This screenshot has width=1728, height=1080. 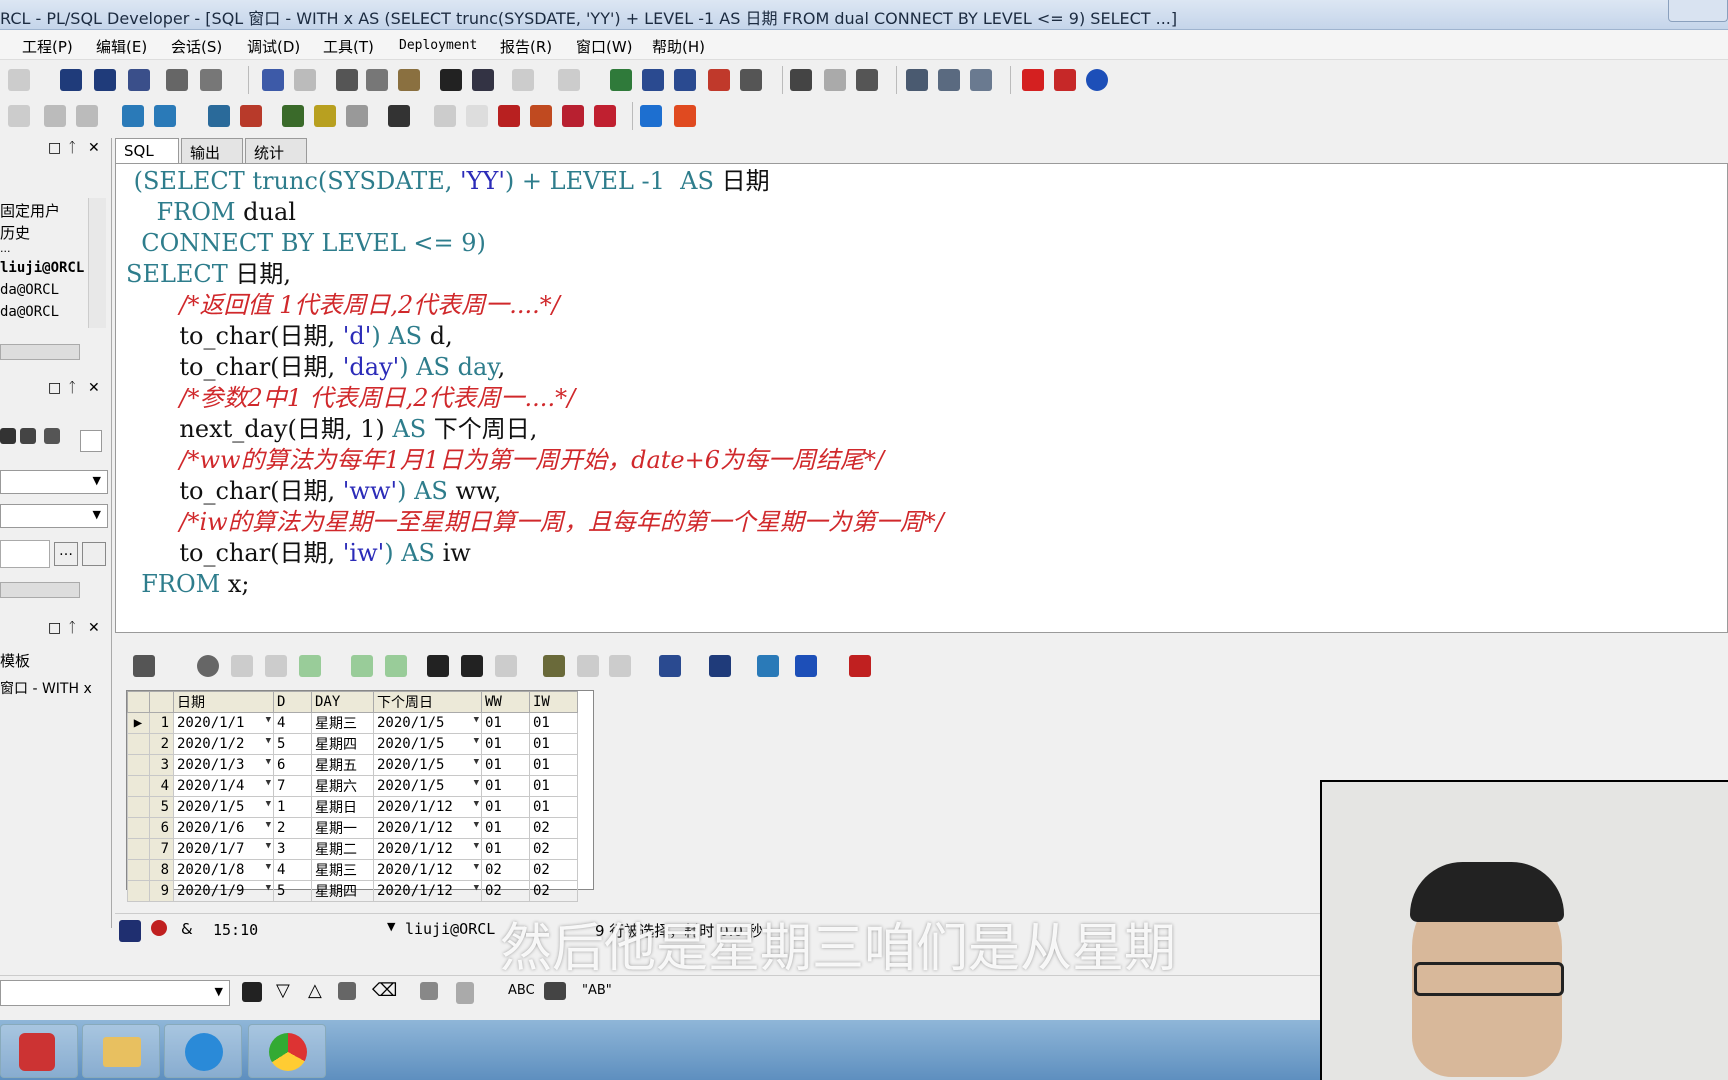 What do you see at coordinates (48, 290) in the screenshot?
I see `list-item: da@ORCL` at bounding box center [48, 290].